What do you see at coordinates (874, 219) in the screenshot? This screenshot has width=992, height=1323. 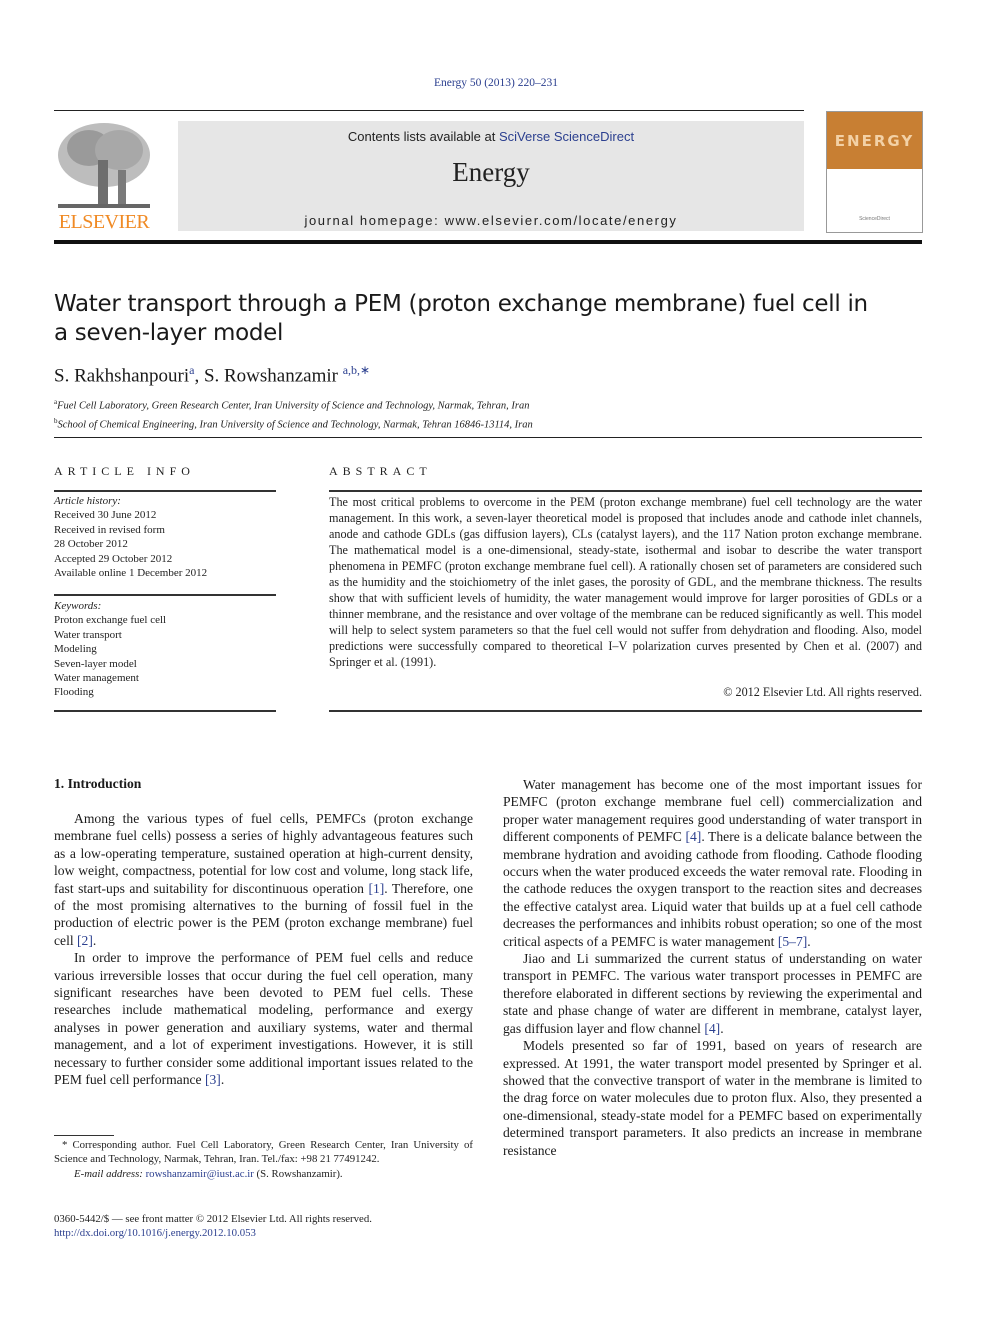 I see `cover-sciencedirect-mark: ScienceDirect` at bounding box center [874, 219].